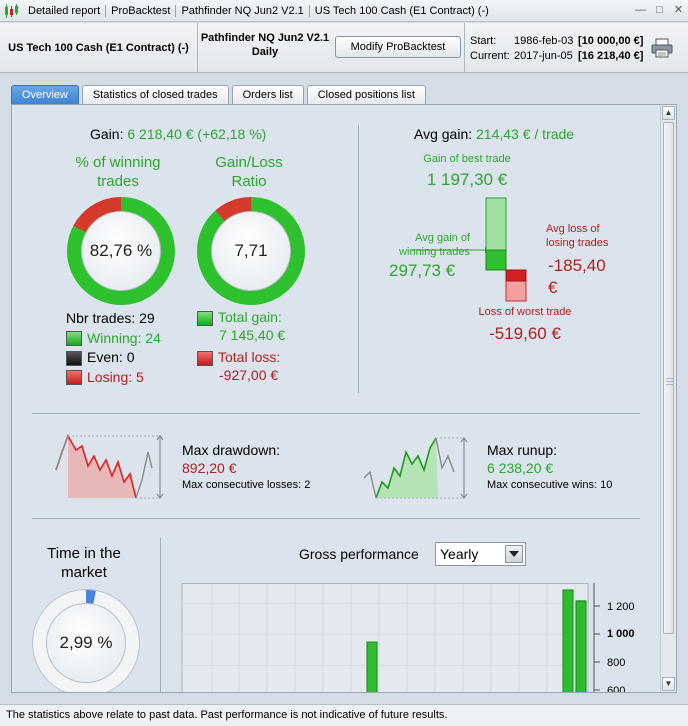 The height and width of the screenshot is (726, 688). Describe the element at coordinates (662, 48) in the screenshot. I see `print-icon` at that location.